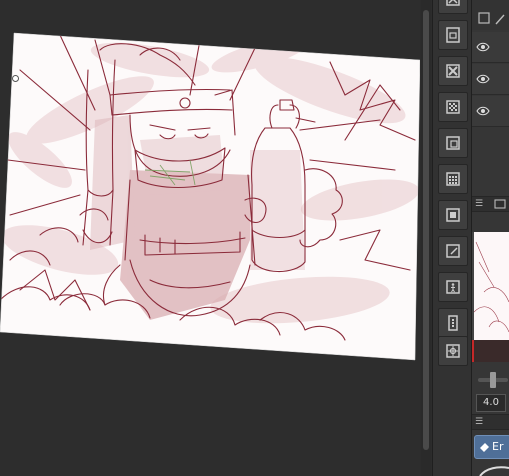 Image resolution: width=509 pixels, height=476 pixels. I want to click on navigator-preview, so click(491, 286).